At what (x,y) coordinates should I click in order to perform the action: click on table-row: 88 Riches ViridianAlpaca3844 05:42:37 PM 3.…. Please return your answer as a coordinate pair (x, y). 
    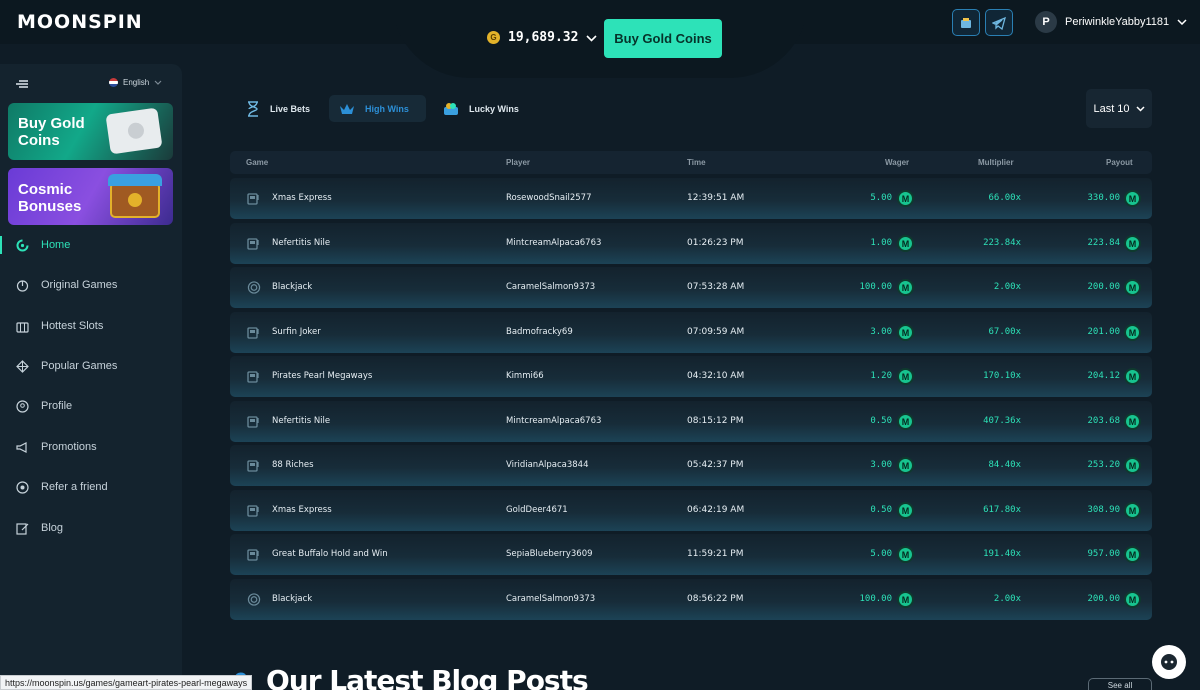
    Looking at the image, I should click on (691, 465).